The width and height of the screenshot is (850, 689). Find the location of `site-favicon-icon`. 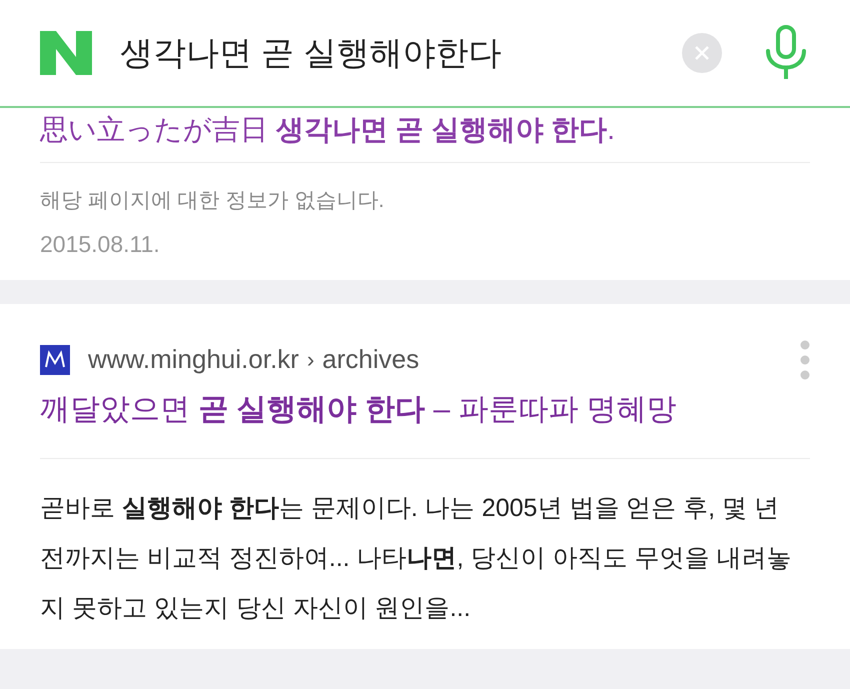

site-favicon-icon is located at coordinates (55, 359).